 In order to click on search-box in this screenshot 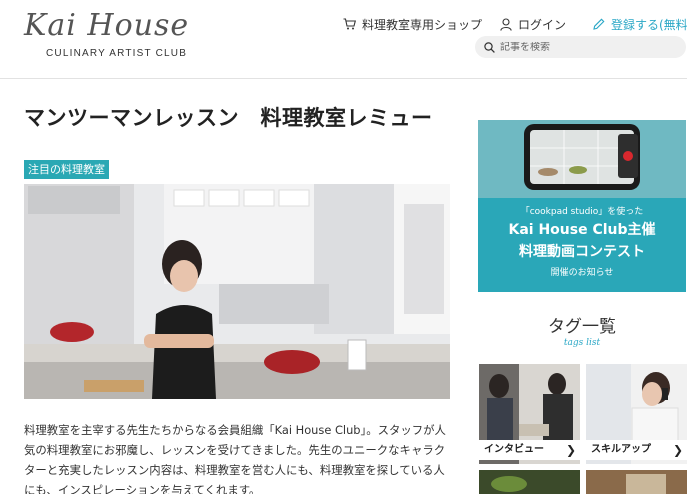, I will do `click(580, 47)`.